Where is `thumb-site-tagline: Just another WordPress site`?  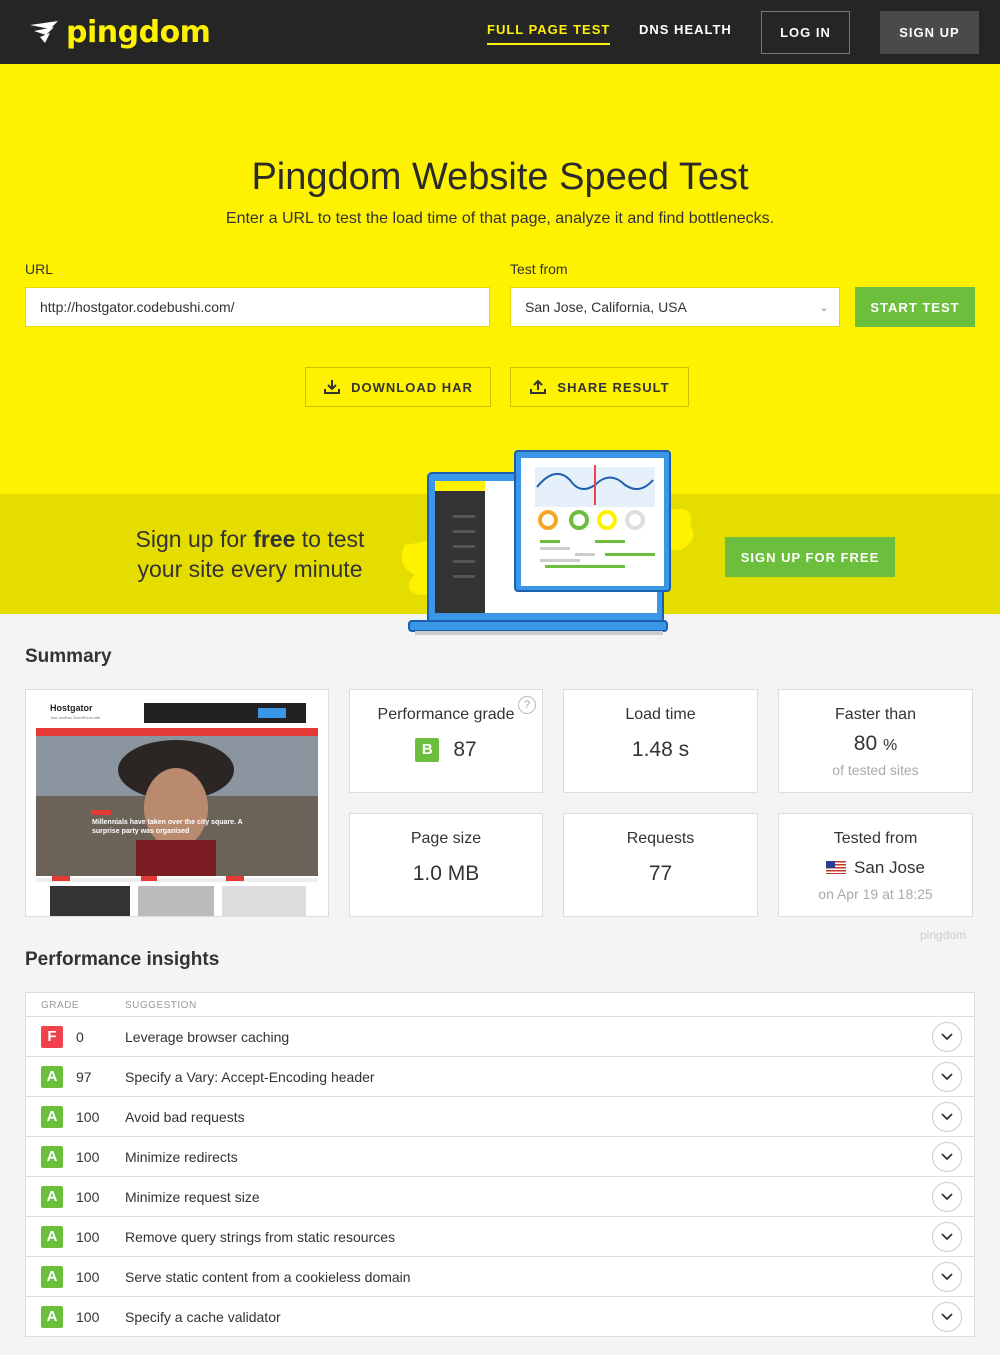
thumb-site-tagline: Just another WordPress site is located at coordinates (75, 717).